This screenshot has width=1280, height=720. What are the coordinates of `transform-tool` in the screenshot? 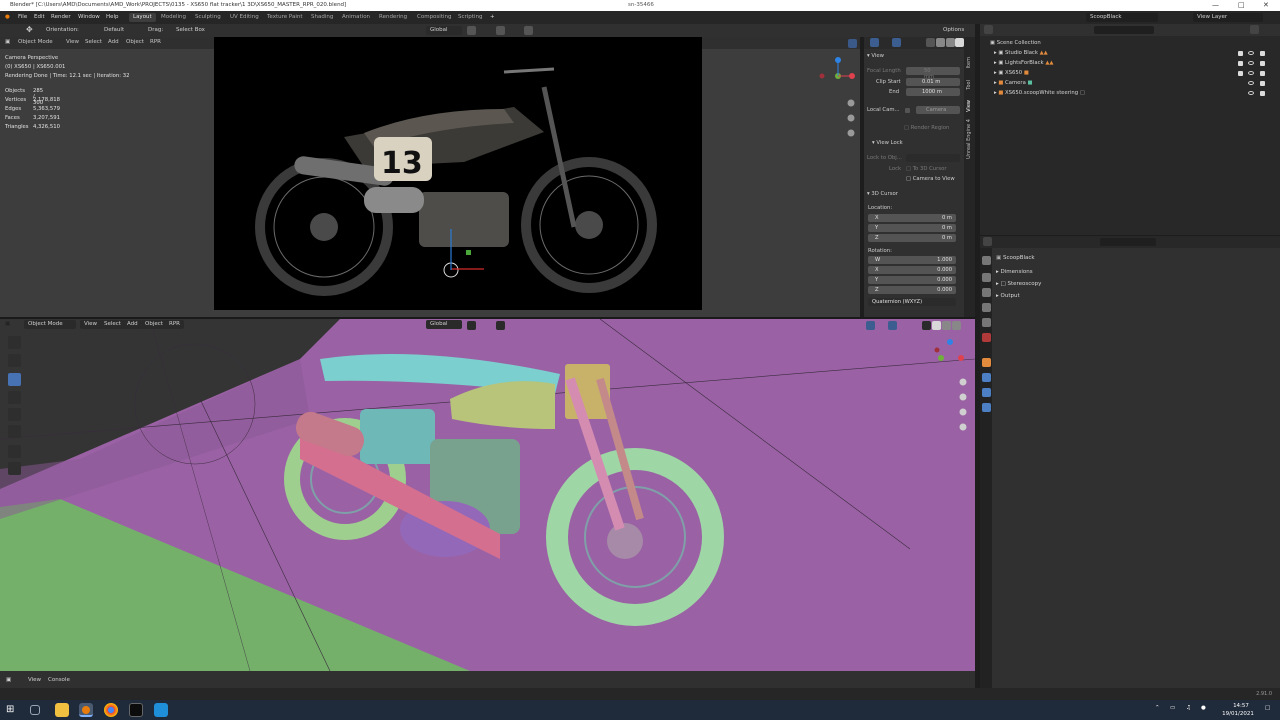 It's located at (14, 431).